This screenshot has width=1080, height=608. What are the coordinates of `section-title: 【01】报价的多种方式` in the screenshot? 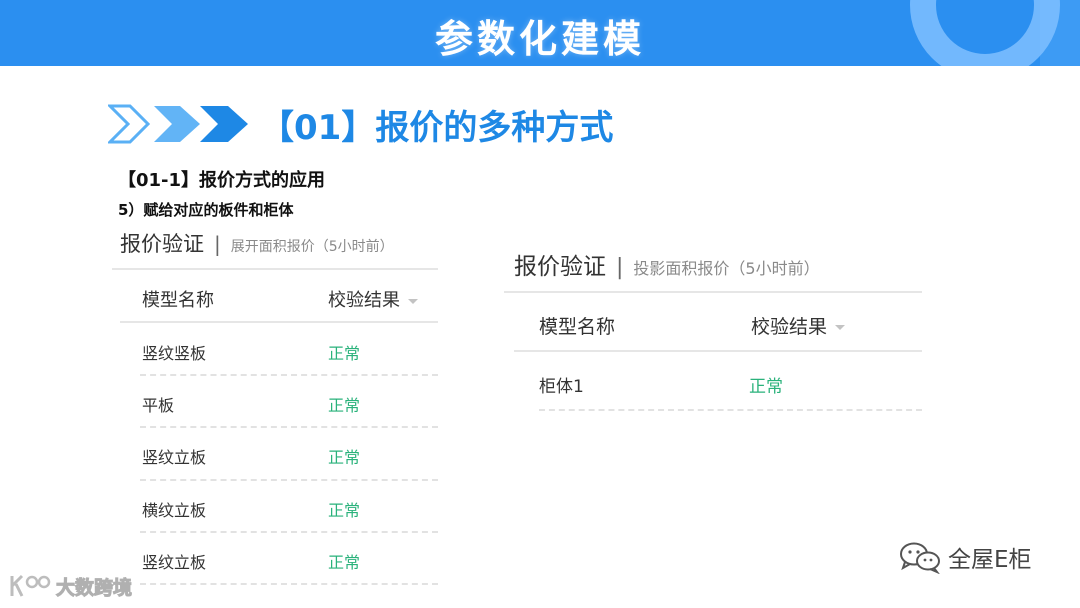 It's located at (437, 127).